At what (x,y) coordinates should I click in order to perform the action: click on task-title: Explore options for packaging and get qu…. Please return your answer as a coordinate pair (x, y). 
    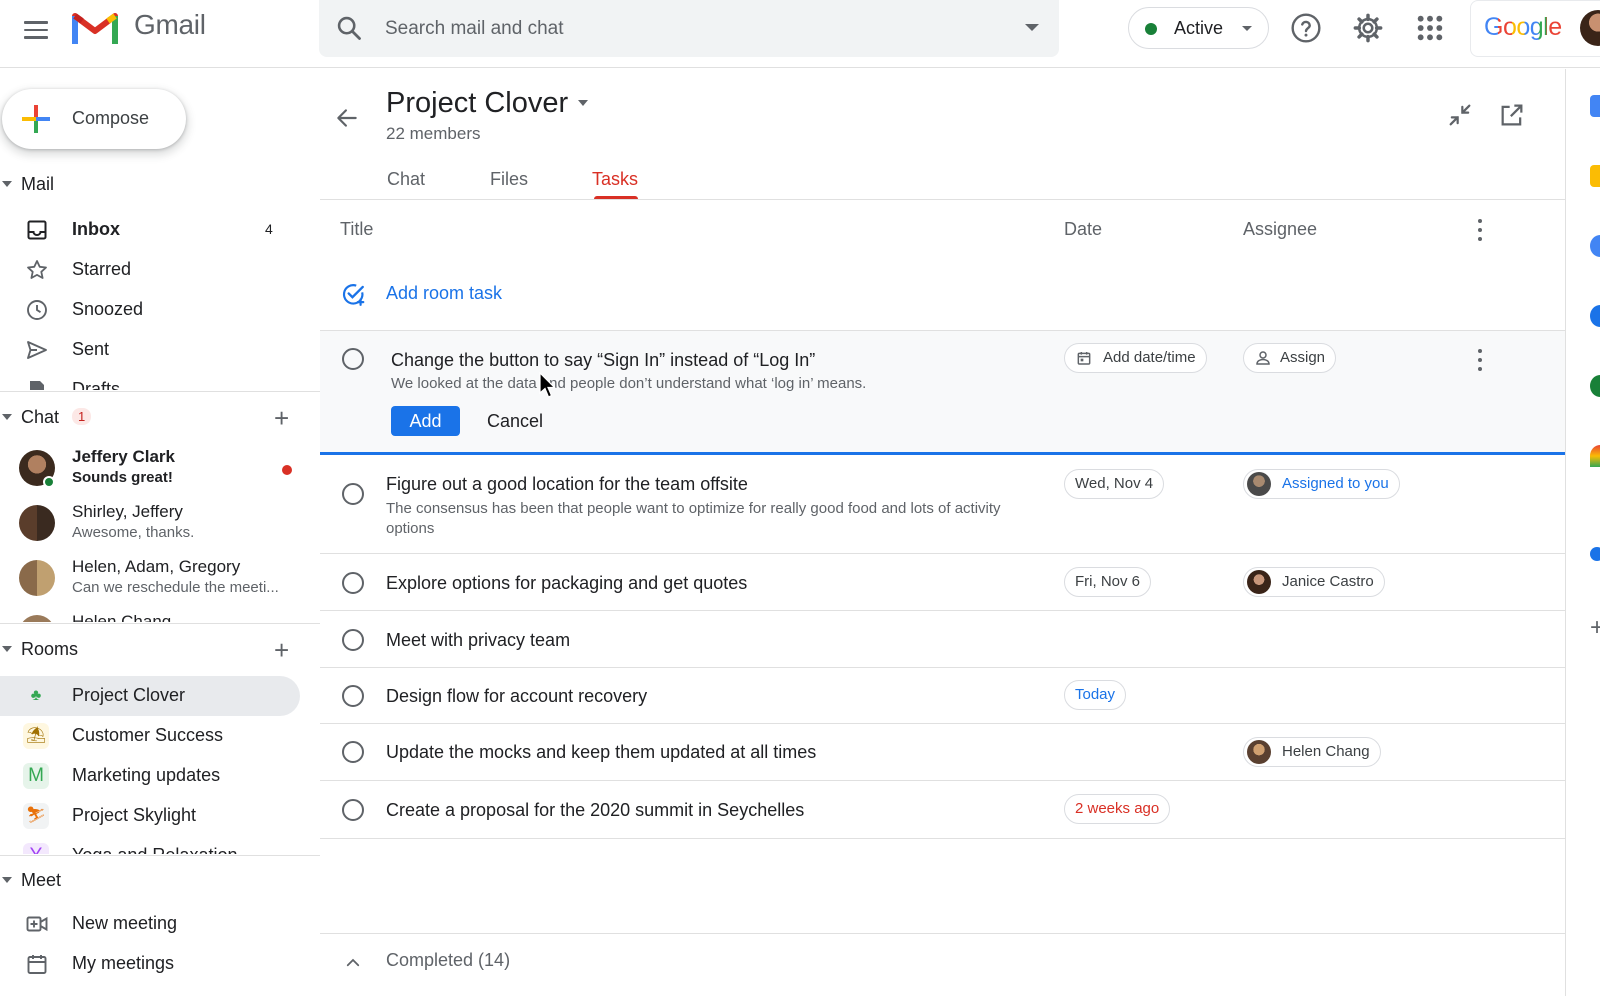
    Looking at the image, I should click on (566, 583).